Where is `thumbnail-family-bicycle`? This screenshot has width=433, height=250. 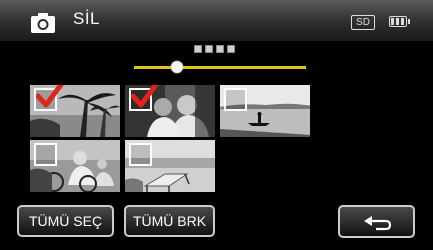 thumbnail-family-bicycle is located at coordinates (75, 166).